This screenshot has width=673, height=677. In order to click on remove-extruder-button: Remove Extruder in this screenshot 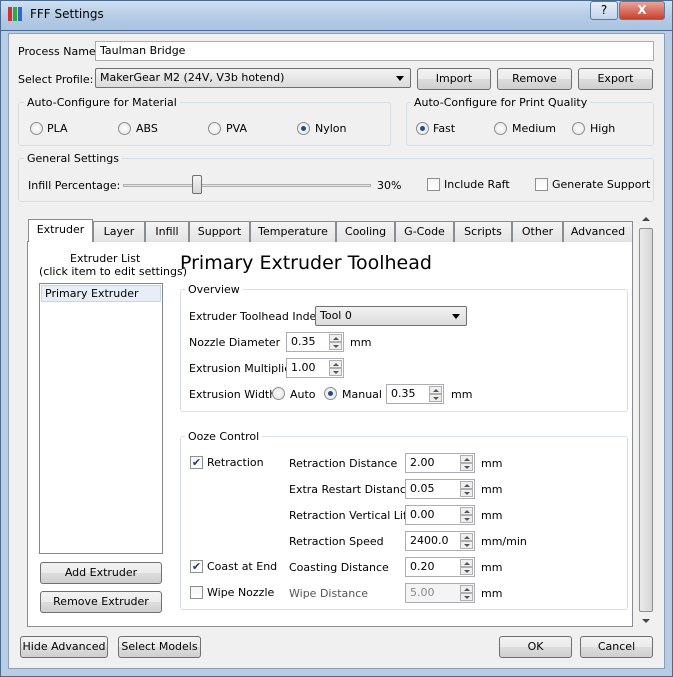, I will do `click(101, 602)`.